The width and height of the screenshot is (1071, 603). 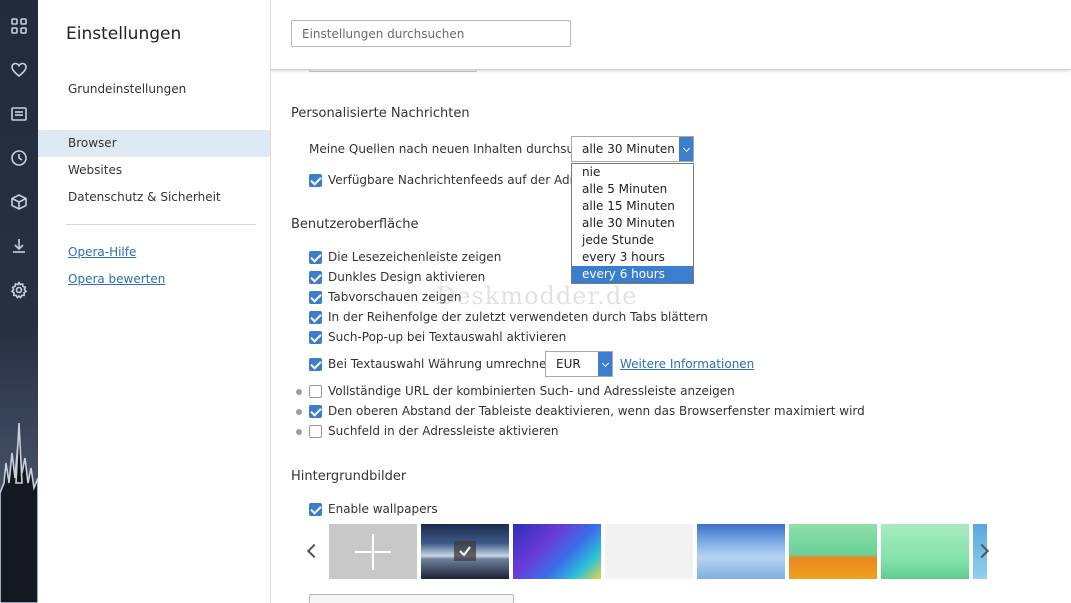 I want to click on ui-option-label: Bei Textauswahl Währung umrechnen in, so click(x=448, y=364).